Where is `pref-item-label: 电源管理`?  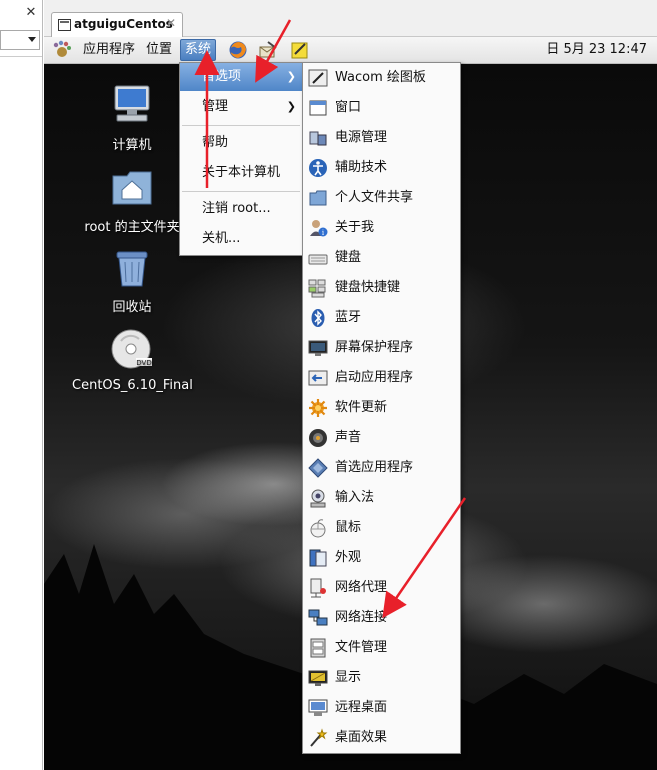 pref-item-label: 电源管理 is located at coordinates (361, 137).